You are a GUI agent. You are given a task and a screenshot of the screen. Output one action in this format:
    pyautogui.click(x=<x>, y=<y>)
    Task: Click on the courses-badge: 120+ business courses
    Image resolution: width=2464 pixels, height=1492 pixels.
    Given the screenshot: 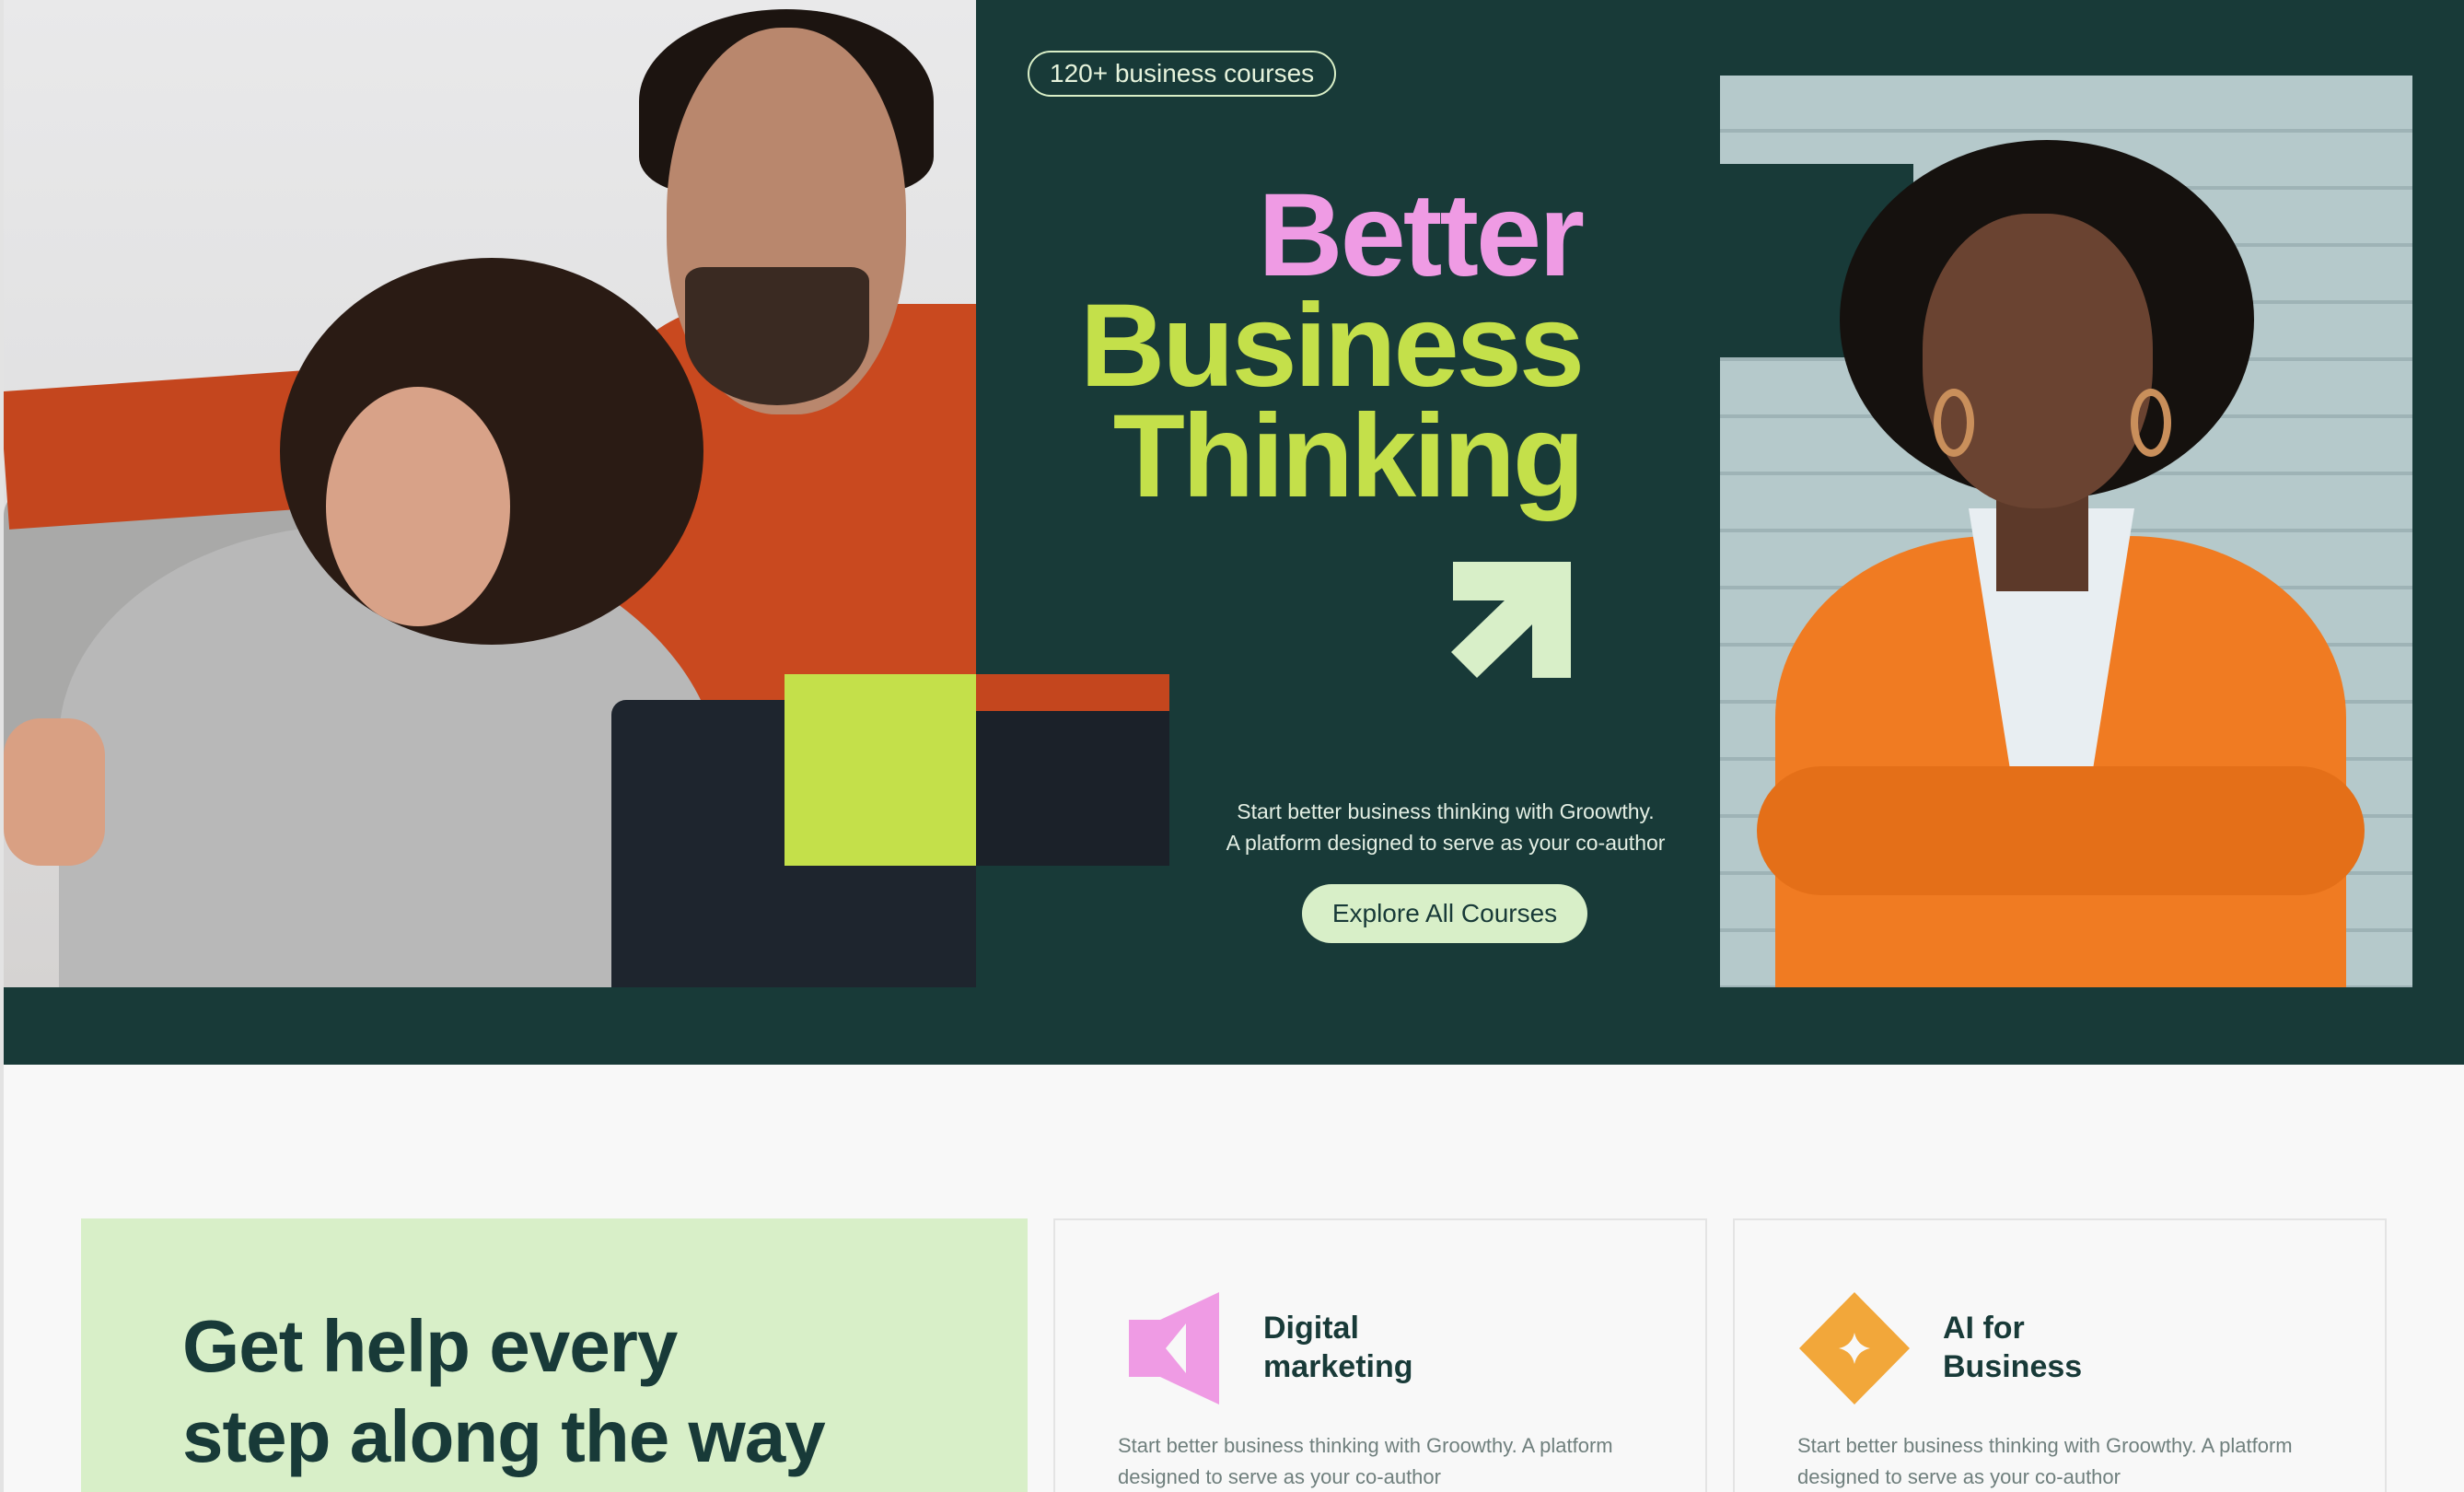 What is the action you would take?
    pyautogui.click(x=1182, y=74)
    